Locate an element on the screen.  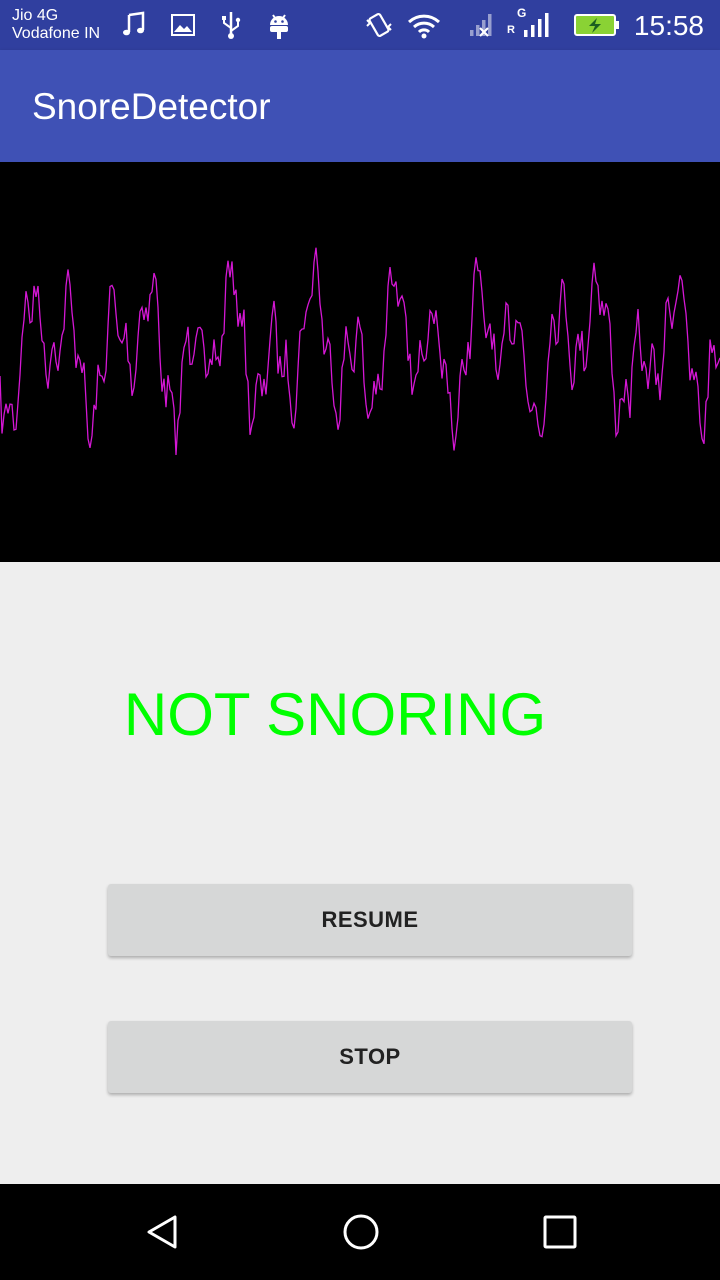
resume-button: RESUME is located at coordinates (370, 920).